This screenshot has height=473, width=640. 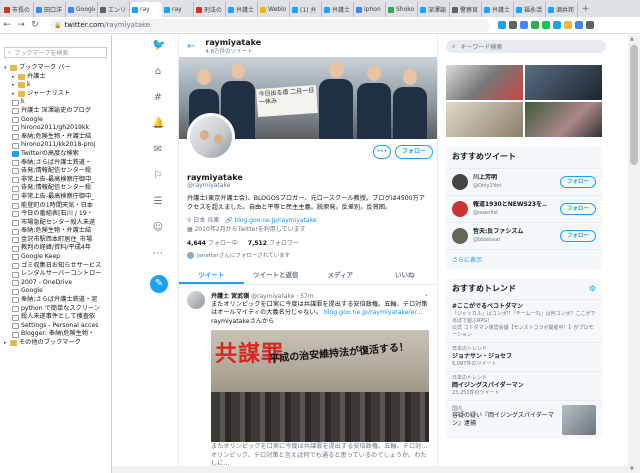 What do you see at coordinates (55, 77) in the screenshot?
I see `bookmark-item: ▸ 弁護士` at bounding box center [55, 77].